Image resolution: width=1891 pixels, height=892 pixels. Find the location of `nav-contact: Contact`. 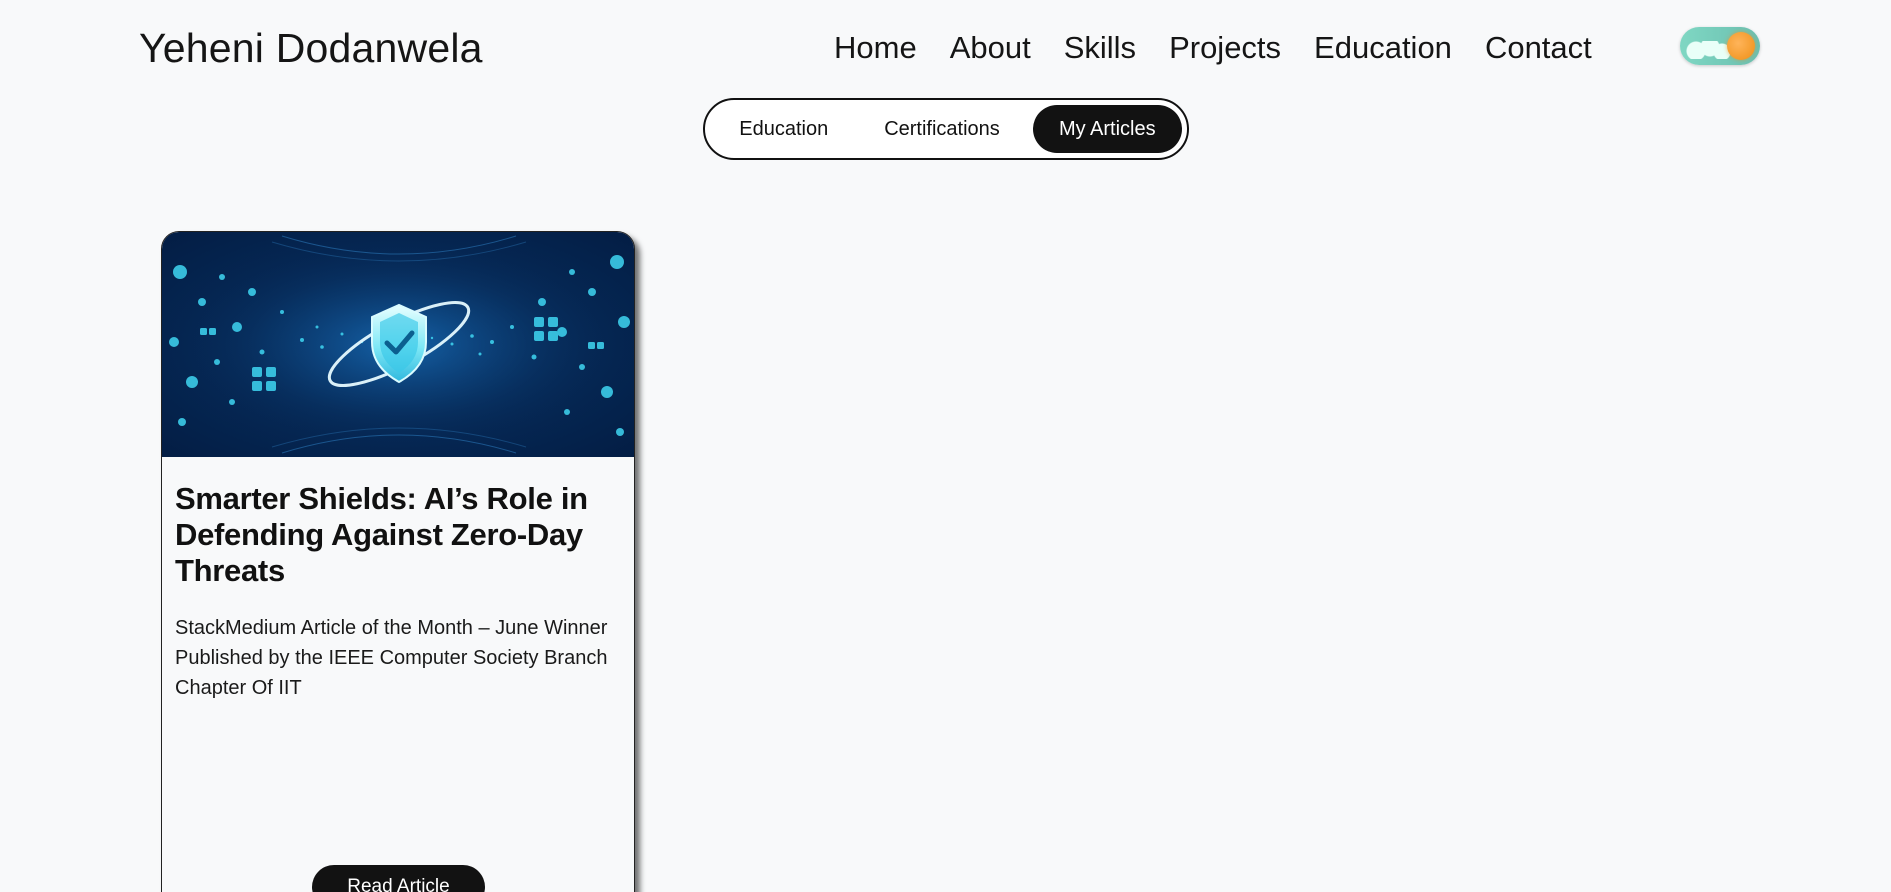

nav-contact: Contact is located at coordinates (1538, 48).